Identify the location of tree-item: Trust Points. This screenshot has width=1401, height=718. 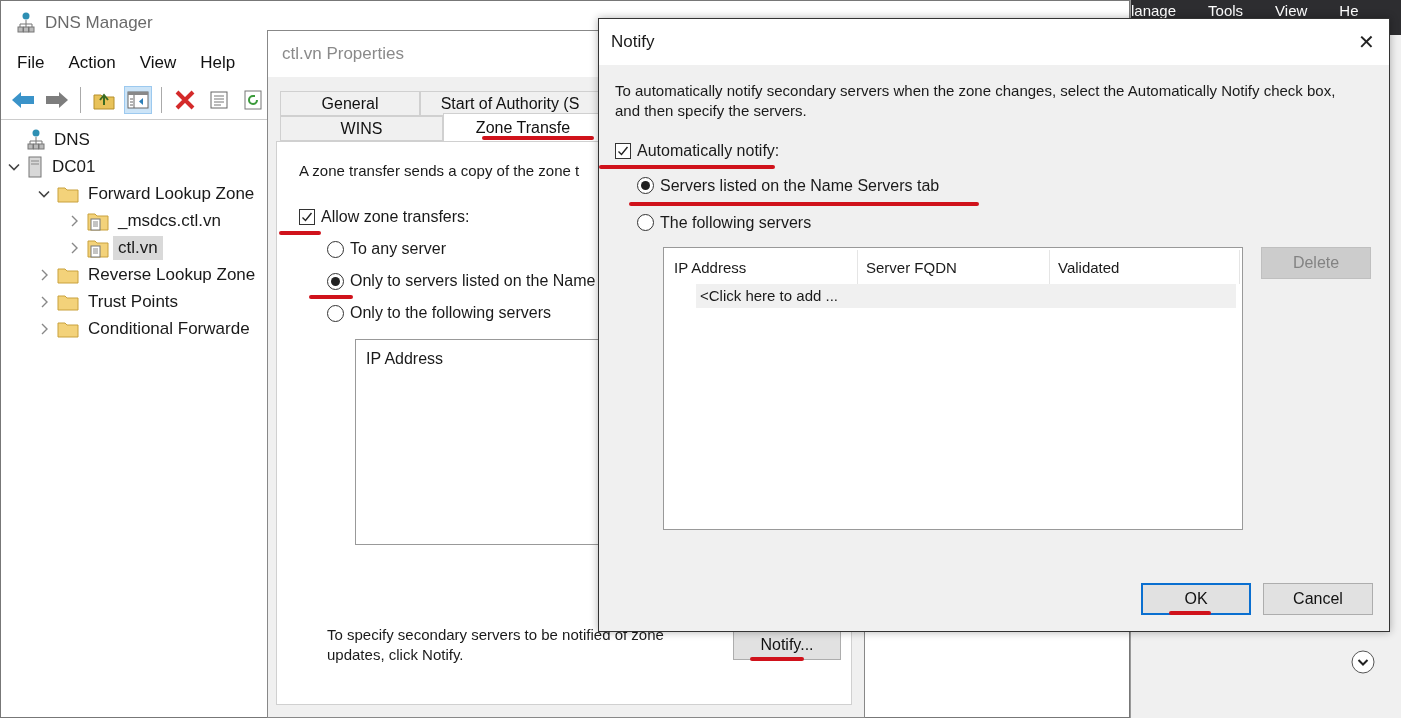
(133, 301).